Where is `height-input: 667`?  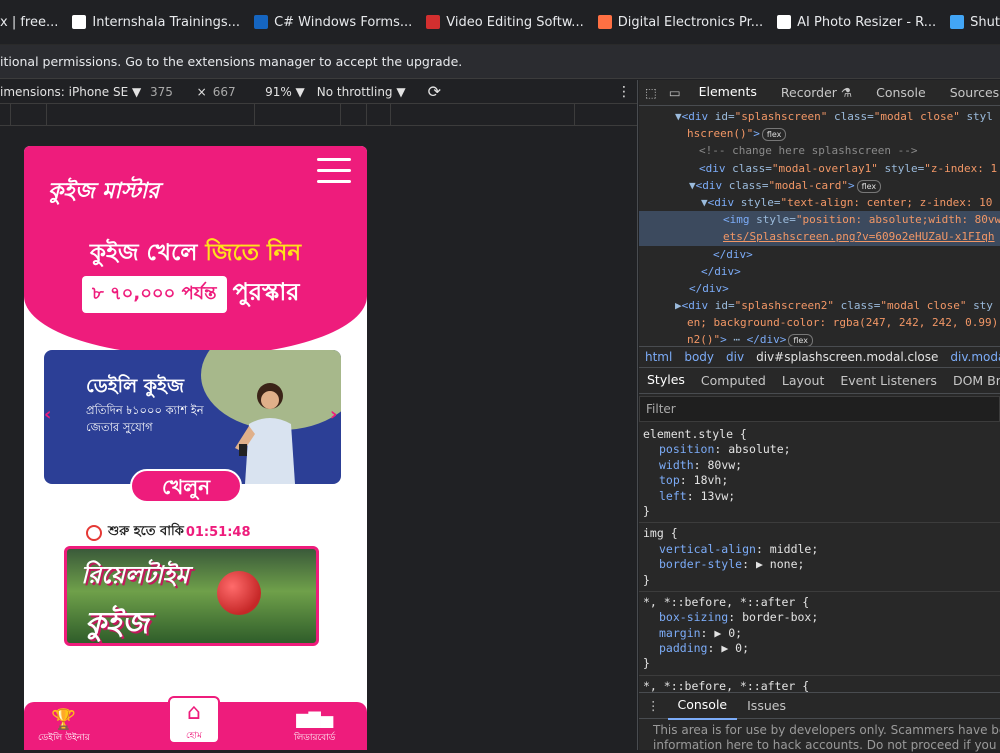 height-input: 667 is located at coordinates (233, 92).